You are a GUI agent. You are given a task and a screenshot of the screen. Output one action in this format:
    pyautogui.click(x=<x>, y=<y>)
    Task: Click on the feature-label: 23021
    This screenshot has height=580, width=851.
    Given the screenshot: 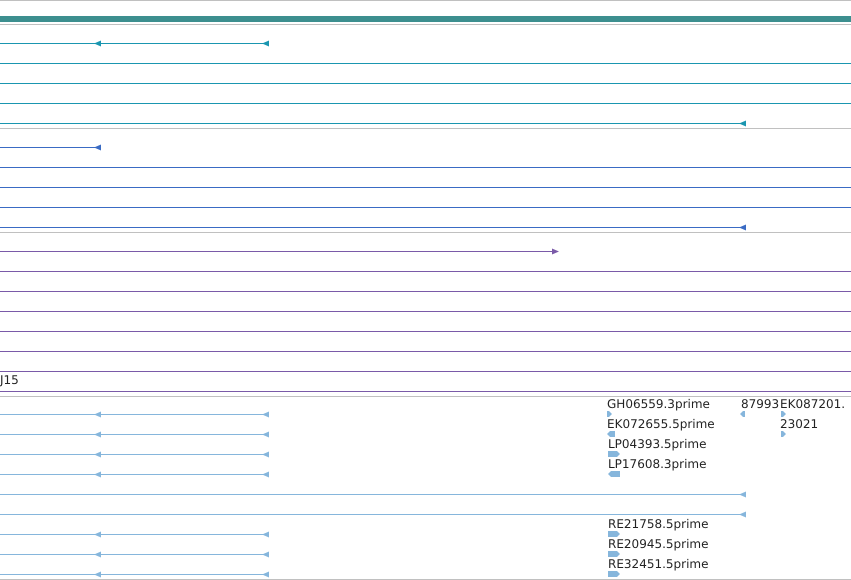 What is the action you would take?
    pyautogui.click(x=799, y=424)
    